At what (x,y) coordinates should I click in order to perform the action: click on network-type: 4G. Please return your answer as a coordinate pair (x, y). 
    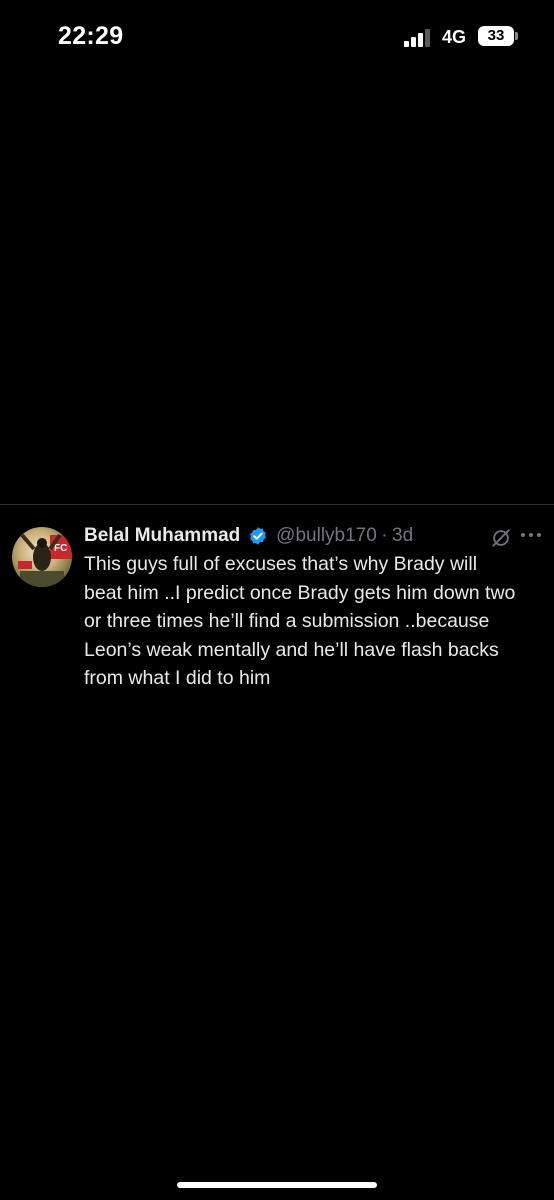
    Looking at the image, I should click on (454, 37).